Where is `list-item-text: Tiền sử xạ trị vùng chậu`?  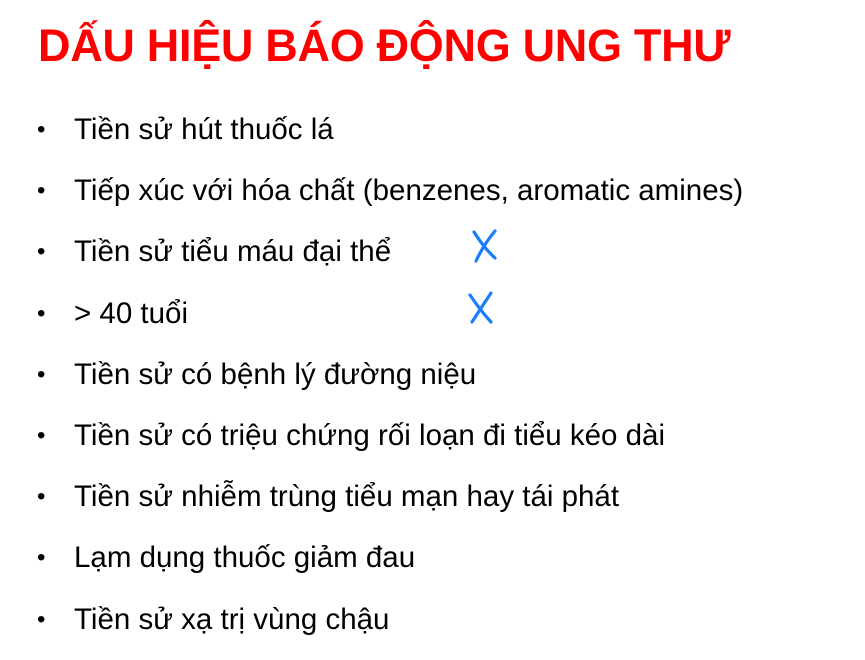
list-item-text: Tiền sử xạ trị vùng chậu is located at coordinates (232, 619).